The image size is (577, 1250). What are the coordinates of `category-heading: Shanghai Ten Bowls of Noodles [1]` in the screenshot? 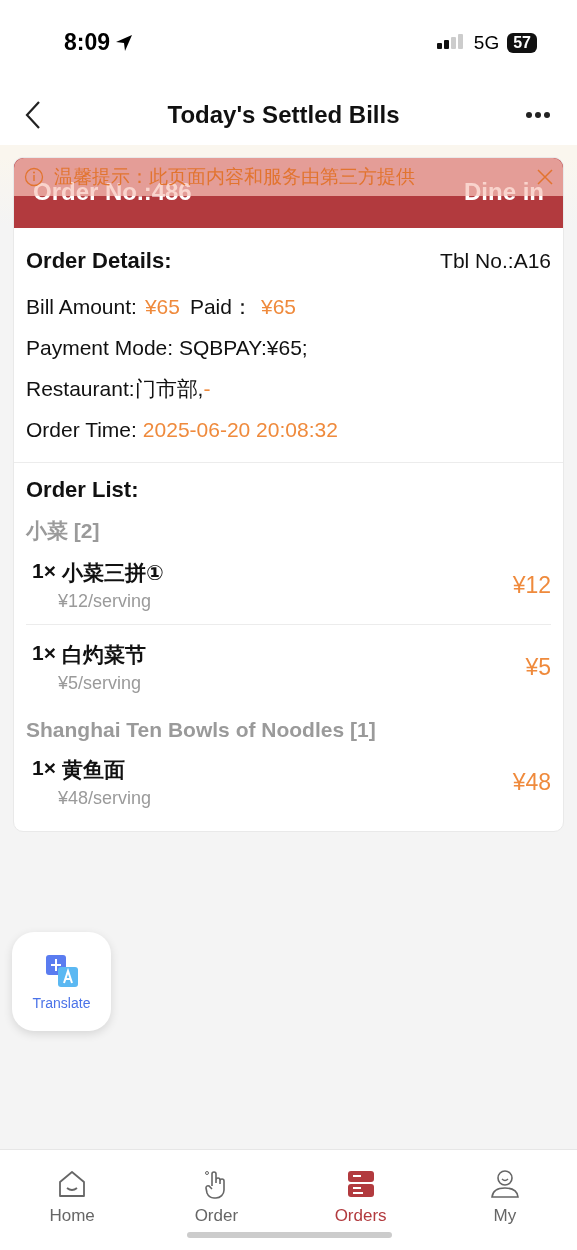 It's located at (201, 730).